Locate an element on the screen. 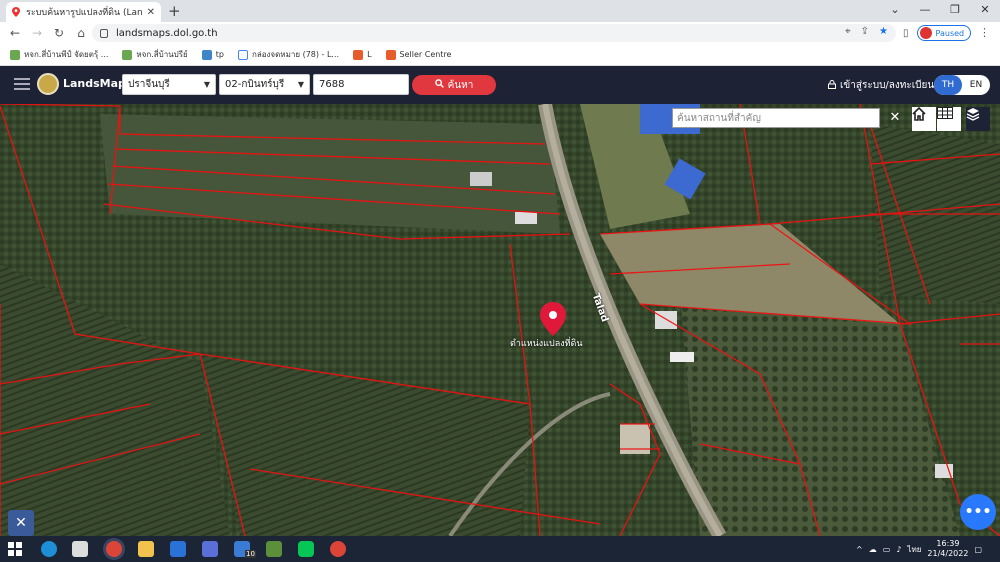  dol-logo is located at coordinates (48, 84).